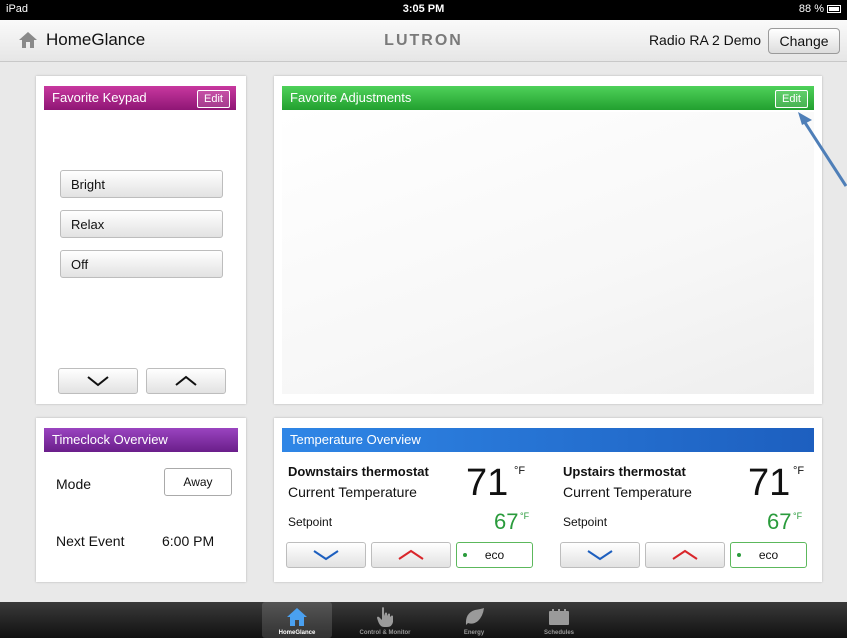 Image resolution: width=847 pixels, height=638 pixels. What do you see at coordinates (297, 617) in the screenshot?
I see `home-icon` at bounding box center [297, 617].